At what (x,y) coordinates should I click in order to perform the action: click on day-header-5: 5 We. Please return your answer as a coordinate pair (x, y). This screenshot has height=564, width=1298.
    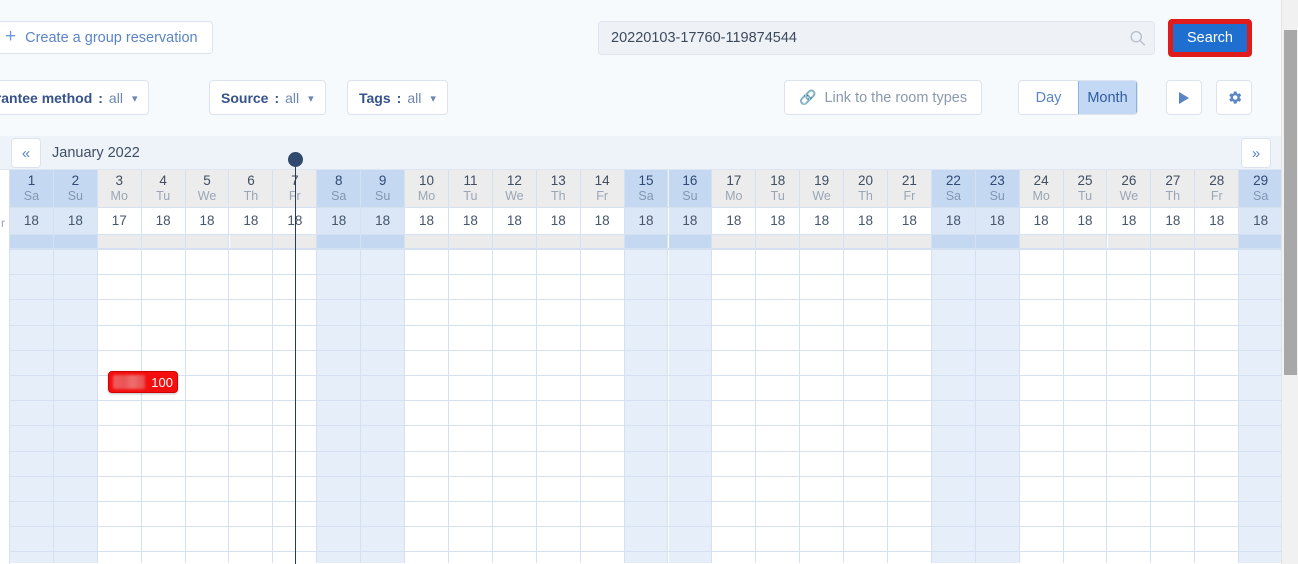
    Looking at the image, I should click on (207, 188).